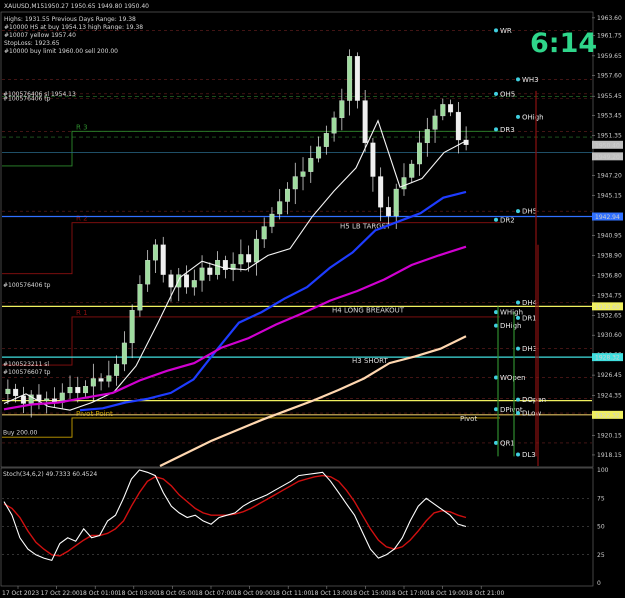 This screenshot has width=625, height=598. Describe the element at coordinates (607, 415) in the screenshot. I see `price-tag-label: 1922.32` at that location.